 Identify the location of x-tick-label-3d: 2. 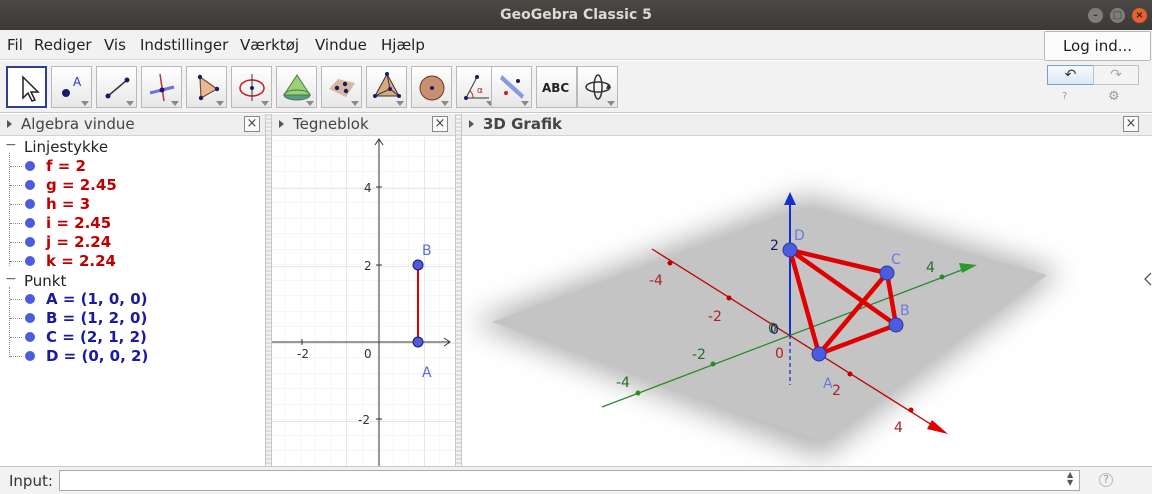
(836, 391).